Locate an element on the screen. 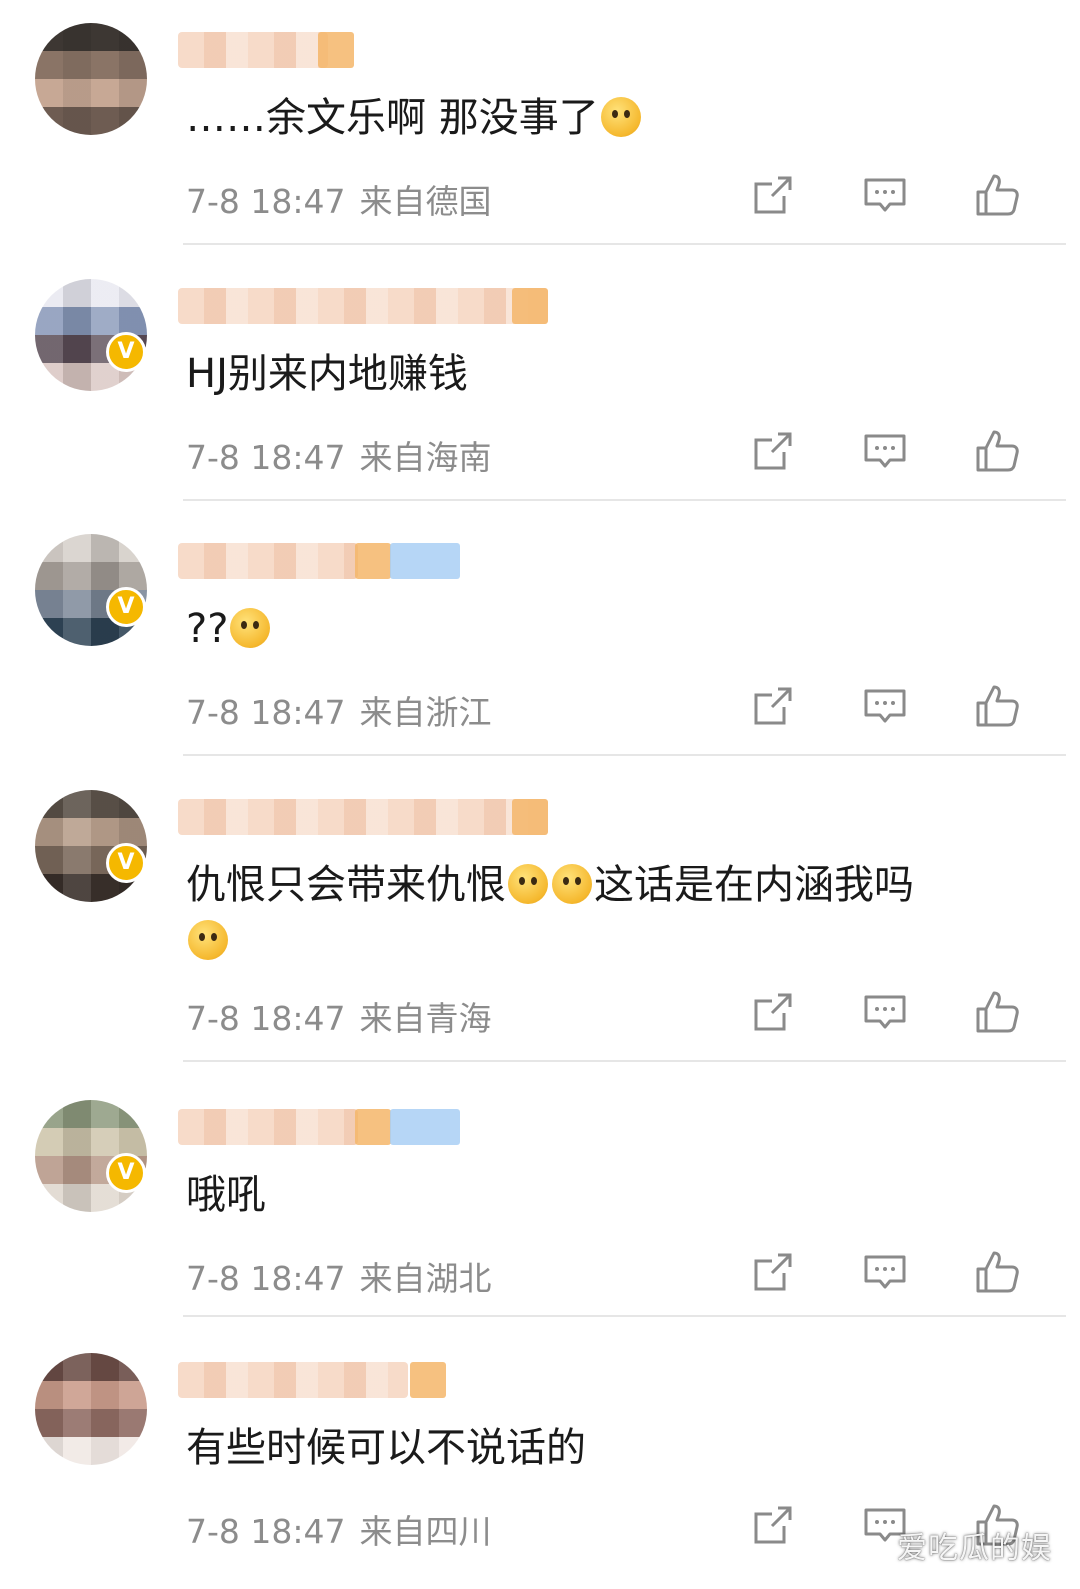 The width and height of the screenshot is (1080, 1589). comment-body: 哦吼 is located at coordinates (226, 1195).